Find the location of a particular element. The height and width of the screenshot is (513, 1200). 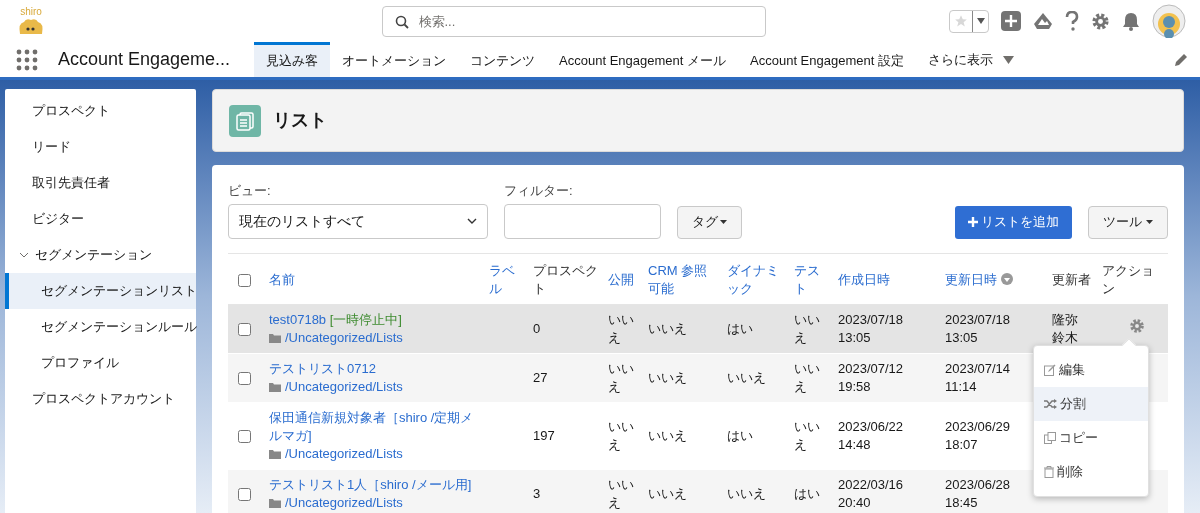

list-name-link: テストリスト1人［shiro /メール用] is located at coordinates (375, 485).